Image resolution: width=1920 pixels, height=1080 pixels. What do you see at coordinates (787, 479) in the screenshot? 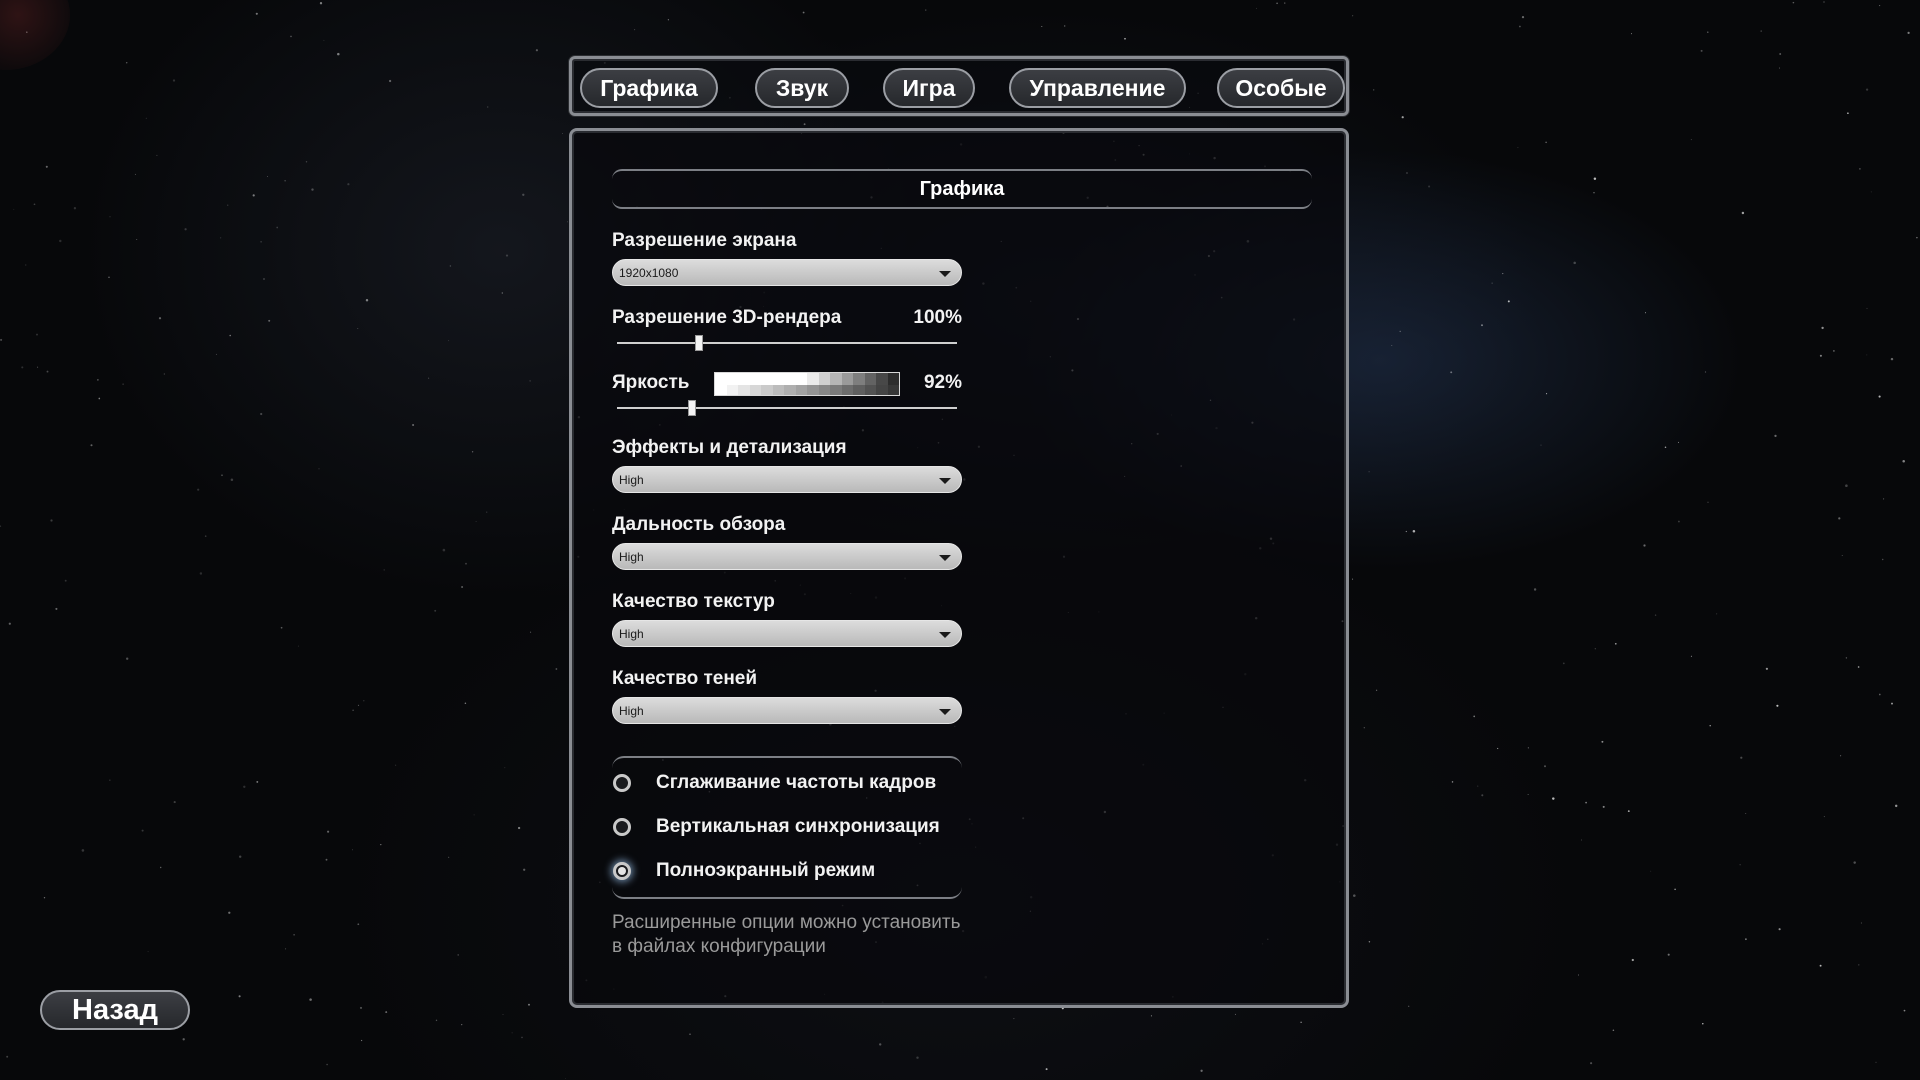
I see `effects-dropdown: High` at bounding box center [787, 479].